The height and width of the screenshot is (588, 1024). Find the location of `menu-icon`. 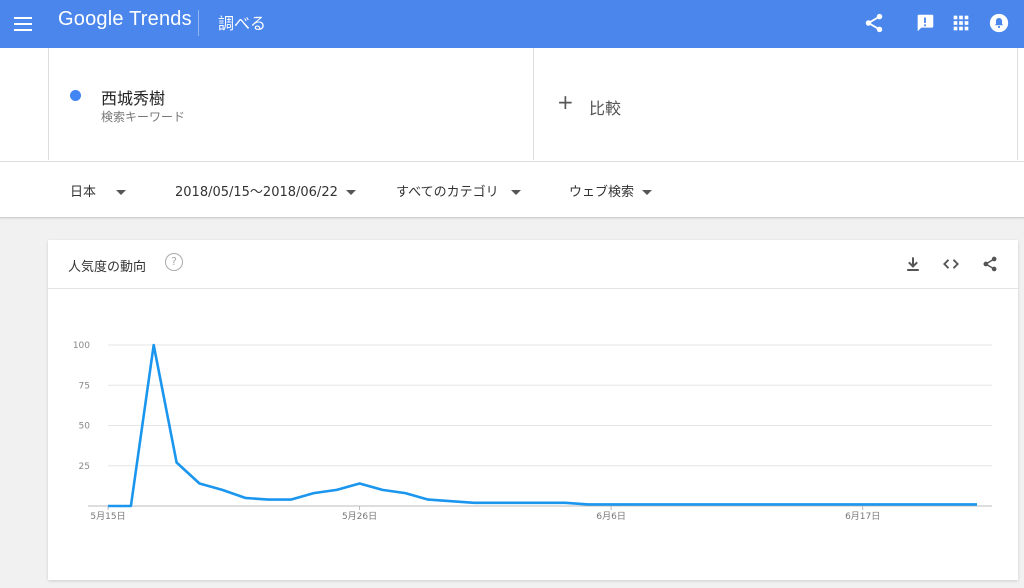

menu-icon is located at coordinates (23, 24).